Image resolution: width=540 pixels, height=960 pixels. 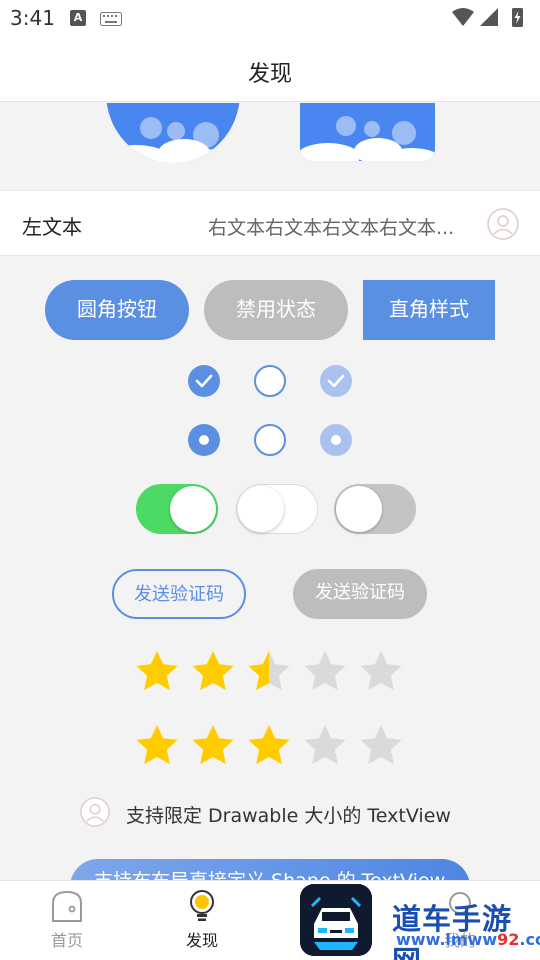 I want to click on watermark-logo, so click(x=336, y=920).